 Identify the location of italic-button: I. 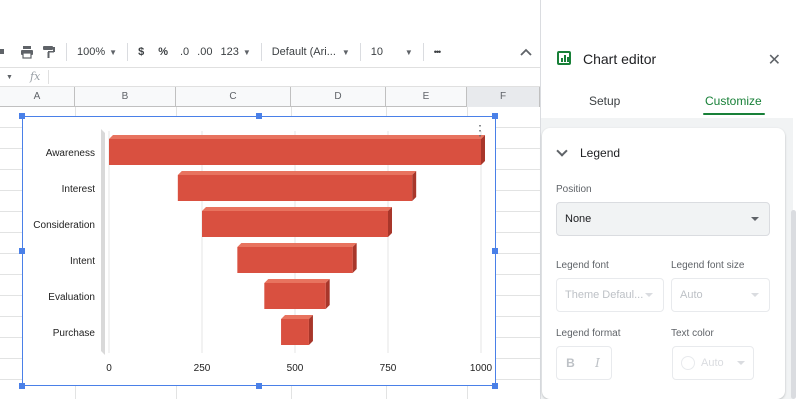
(597, 363).